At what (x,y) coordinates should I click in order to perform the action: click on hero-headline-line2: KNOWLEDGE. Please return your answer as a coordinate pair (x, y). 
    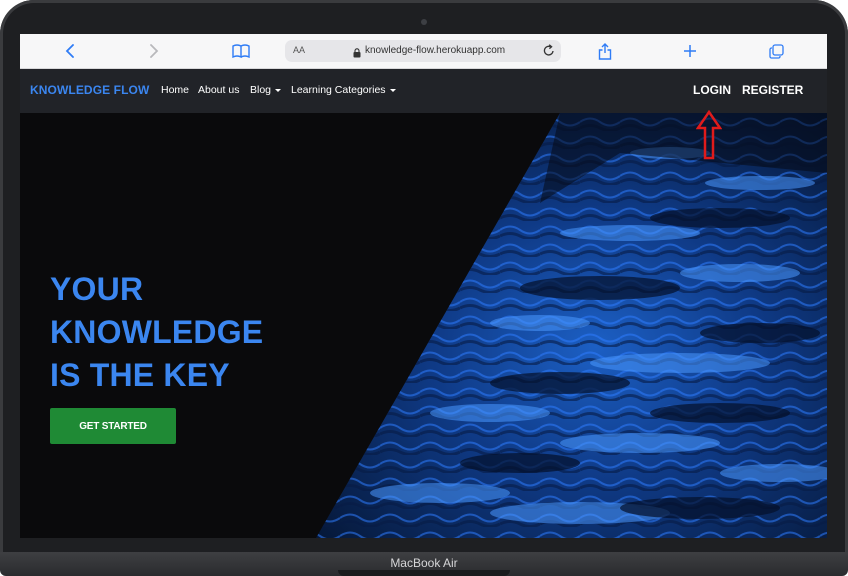
    Looking at the image, I should click on (157, 332).